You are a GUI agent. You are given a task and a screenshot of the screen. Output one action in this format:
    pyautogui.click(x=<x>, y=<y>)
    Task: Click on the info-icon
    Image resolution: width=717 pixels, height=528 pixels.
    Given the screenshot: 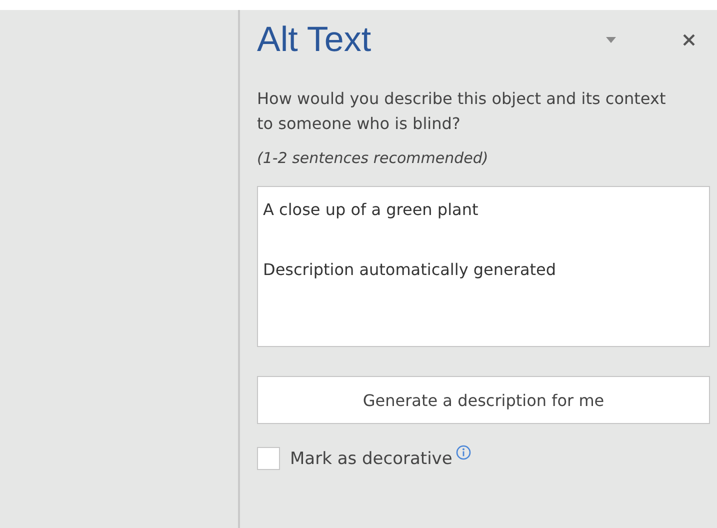 What is the action you would take?
    pyautogui.click(x=464, y=452)
    